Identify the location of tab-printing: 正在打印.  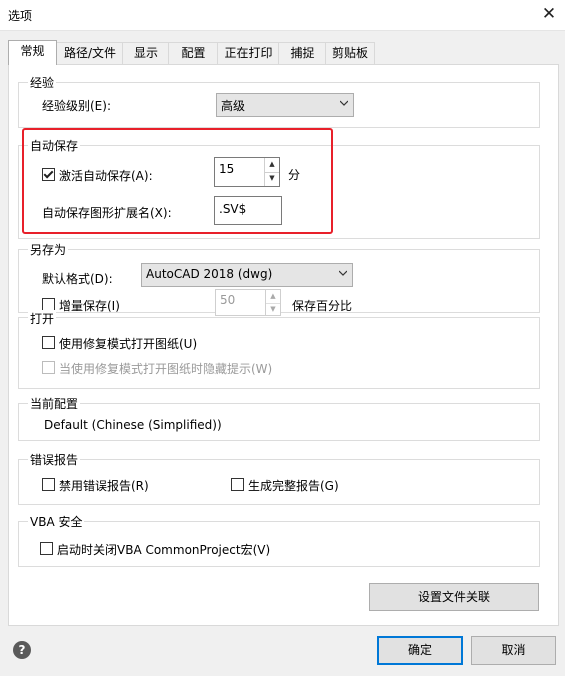
(248, 53).